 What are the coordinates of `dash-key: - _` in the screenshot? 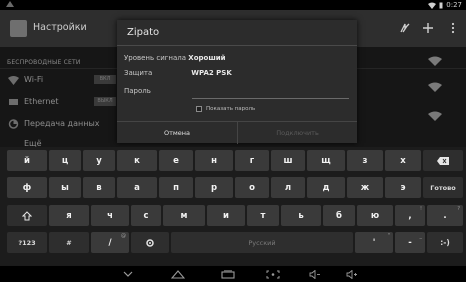 It's located at (410, 242).